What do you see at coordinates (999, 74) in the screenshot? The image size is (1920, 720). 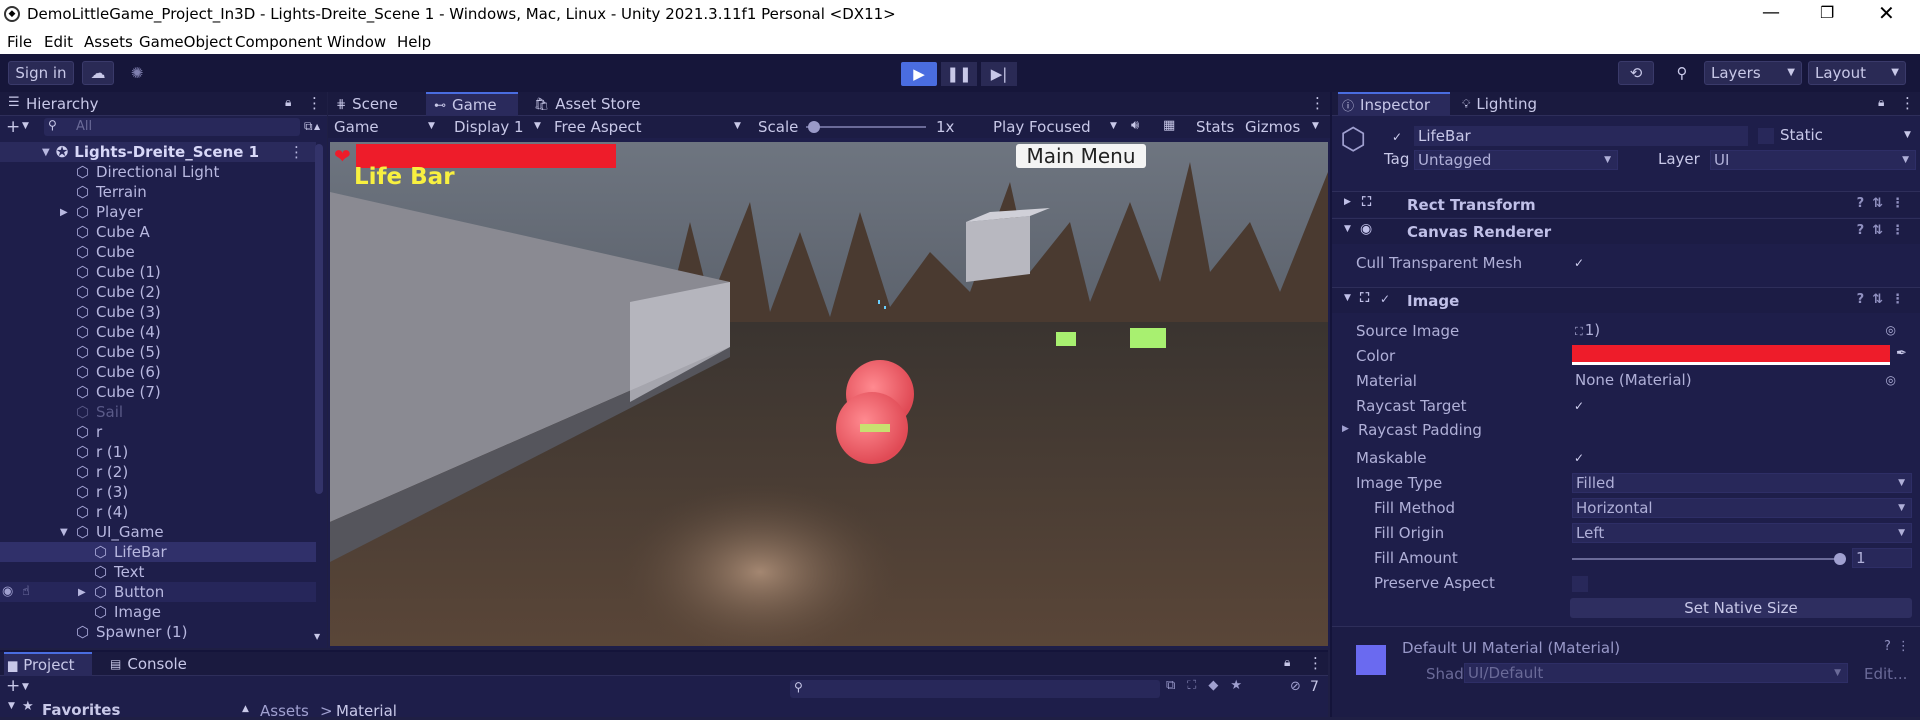 I see `step-button: ▶|` at bounding box center [999, 74].